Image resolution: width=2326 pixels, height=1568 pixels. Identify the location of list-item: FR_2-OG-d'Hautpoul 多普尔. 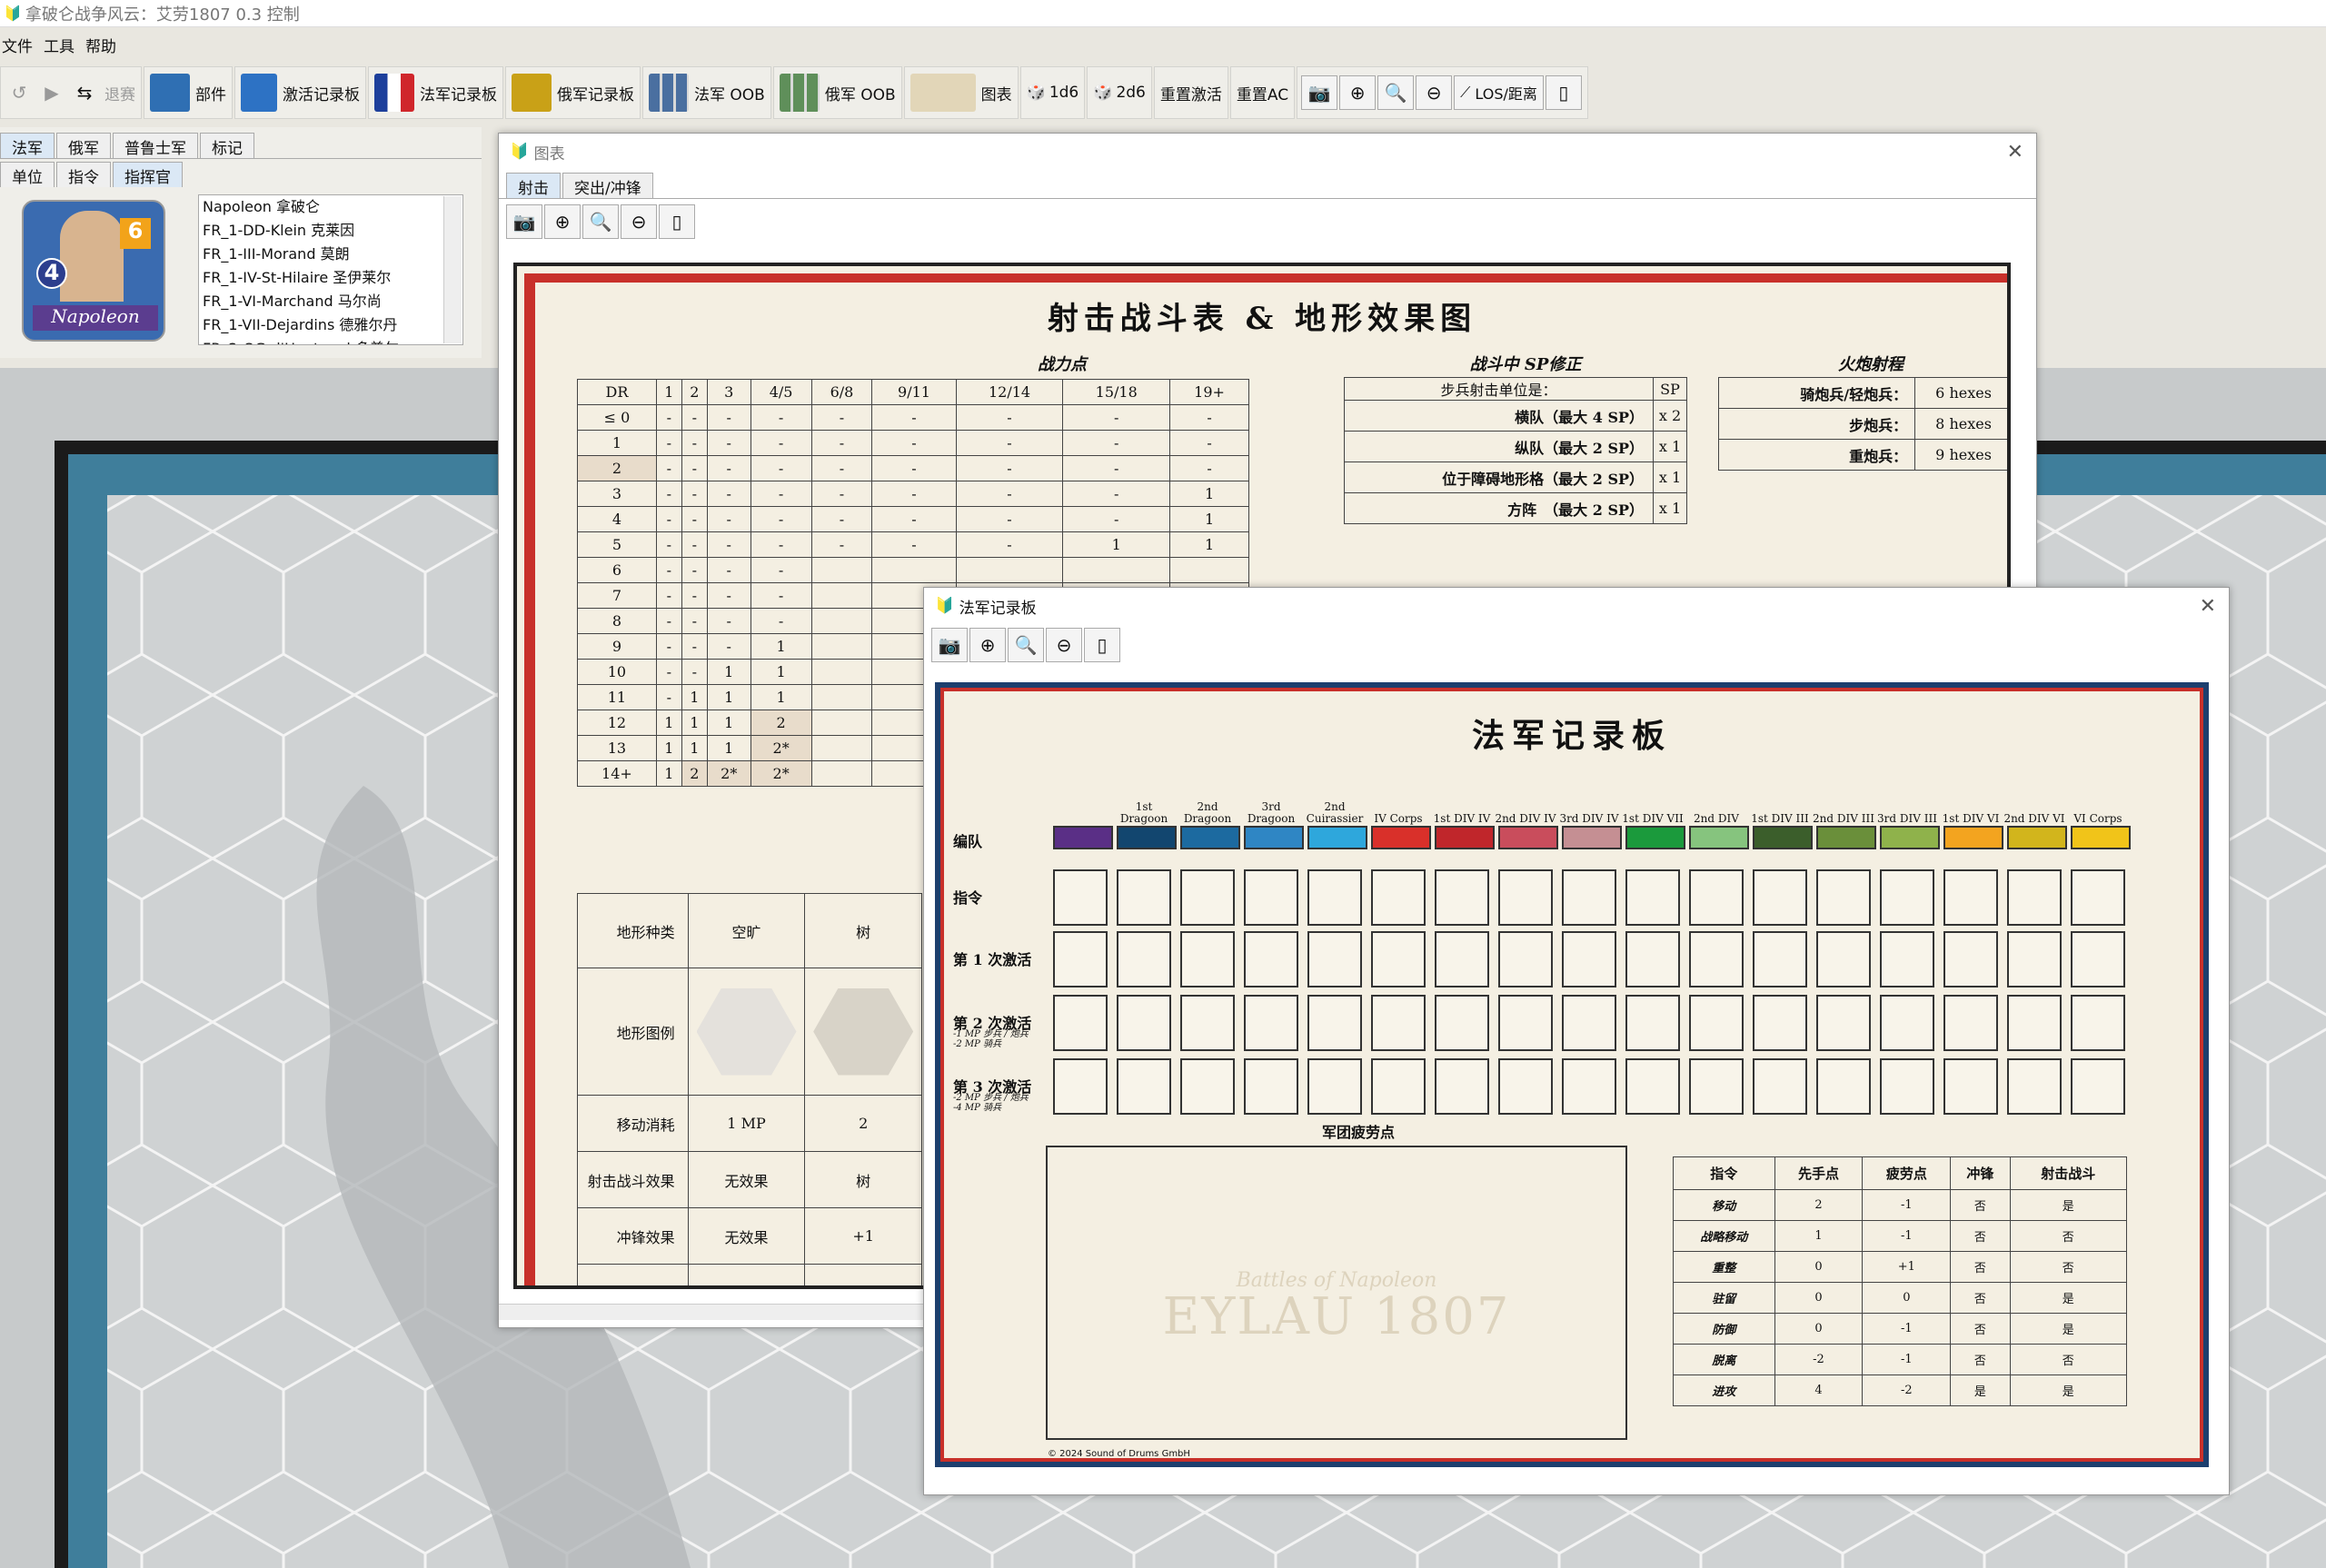
(332, 340).